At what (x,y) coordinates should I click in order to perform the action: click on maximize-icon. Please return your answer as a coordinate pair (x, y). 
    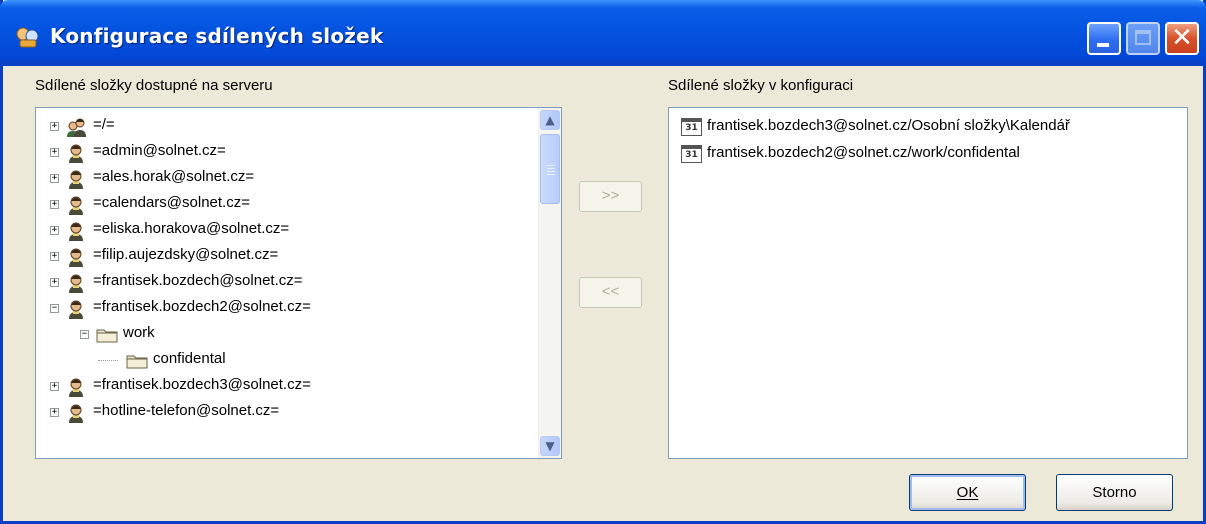
    Looking at the image, I should click on (1143, 37).